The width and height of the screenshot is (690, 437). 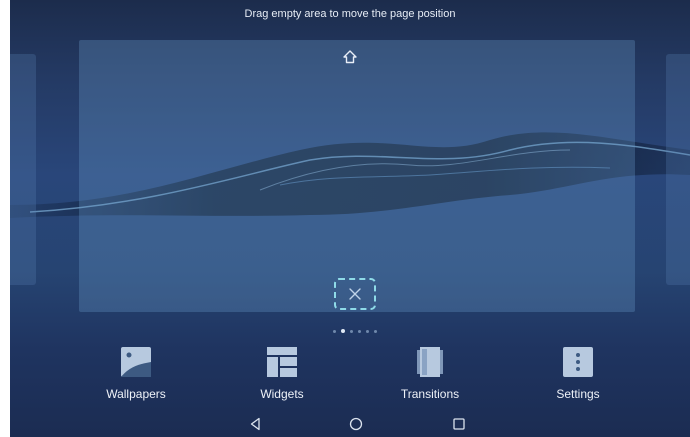 I want to click on wallpapers-button: Wallpapers, so click(x=136, y=373).